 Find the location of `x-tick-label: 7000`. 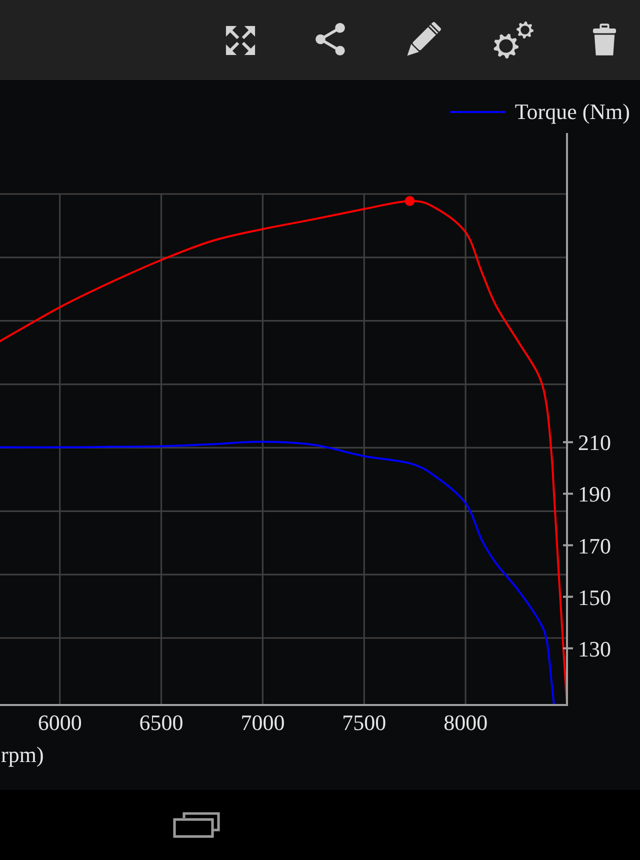

x-tick-label: 7000 is located at coordinates (262, 722).